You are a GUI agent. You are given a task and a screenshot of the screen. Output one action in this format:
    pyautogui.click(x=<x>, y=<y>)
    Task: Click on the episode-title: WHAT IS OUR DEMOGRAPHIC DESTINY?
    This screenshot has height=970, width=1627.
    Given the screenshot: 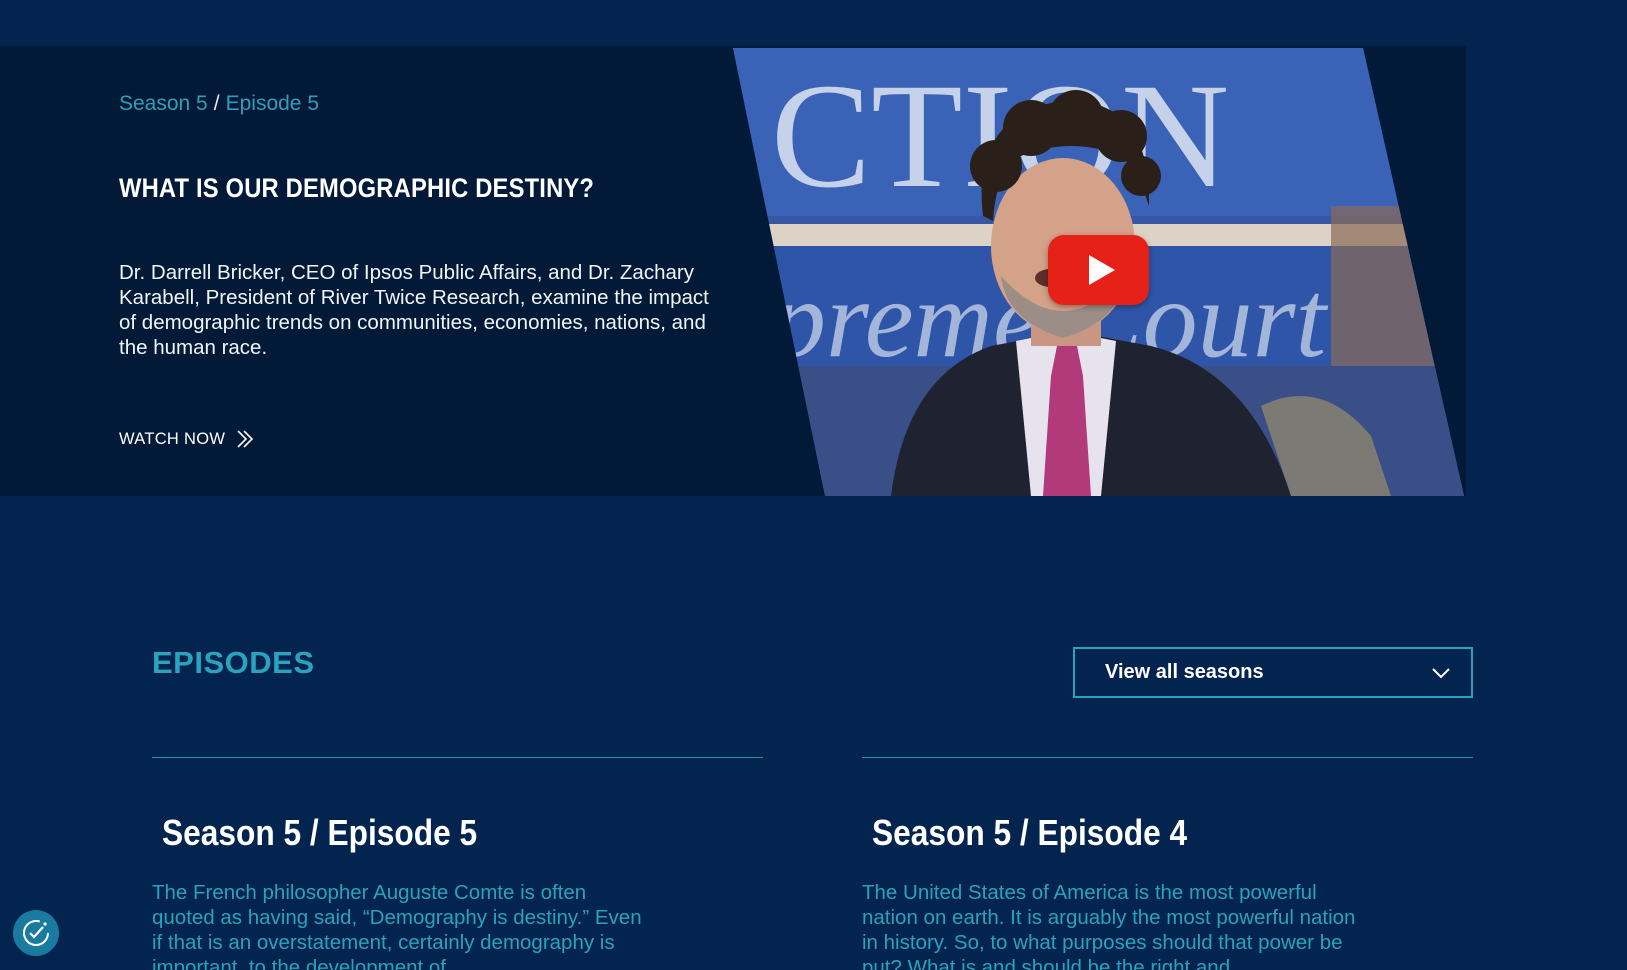 What is the action you would take?
    pyautogui.click(x=357, y=188)
    